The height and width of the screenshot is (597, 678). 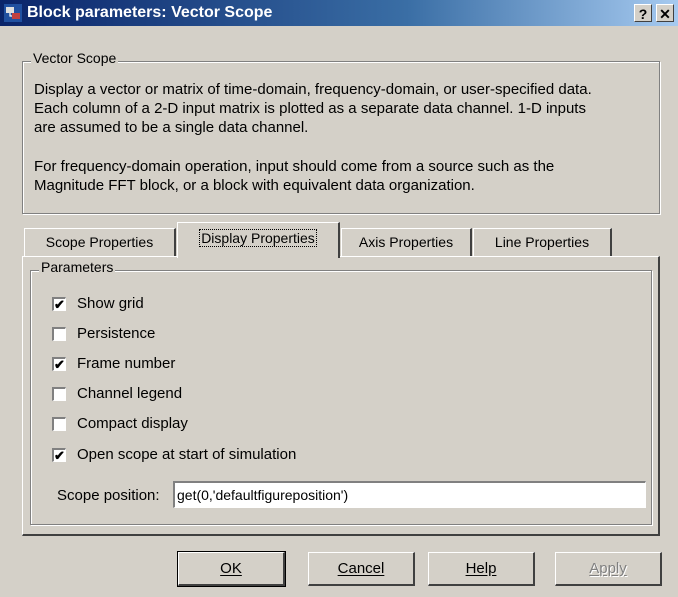 What do you see at coordinates (77, 267) in the screenshot?
I see `parameters-group-title: Parameters` at bounding box center [77, 267].